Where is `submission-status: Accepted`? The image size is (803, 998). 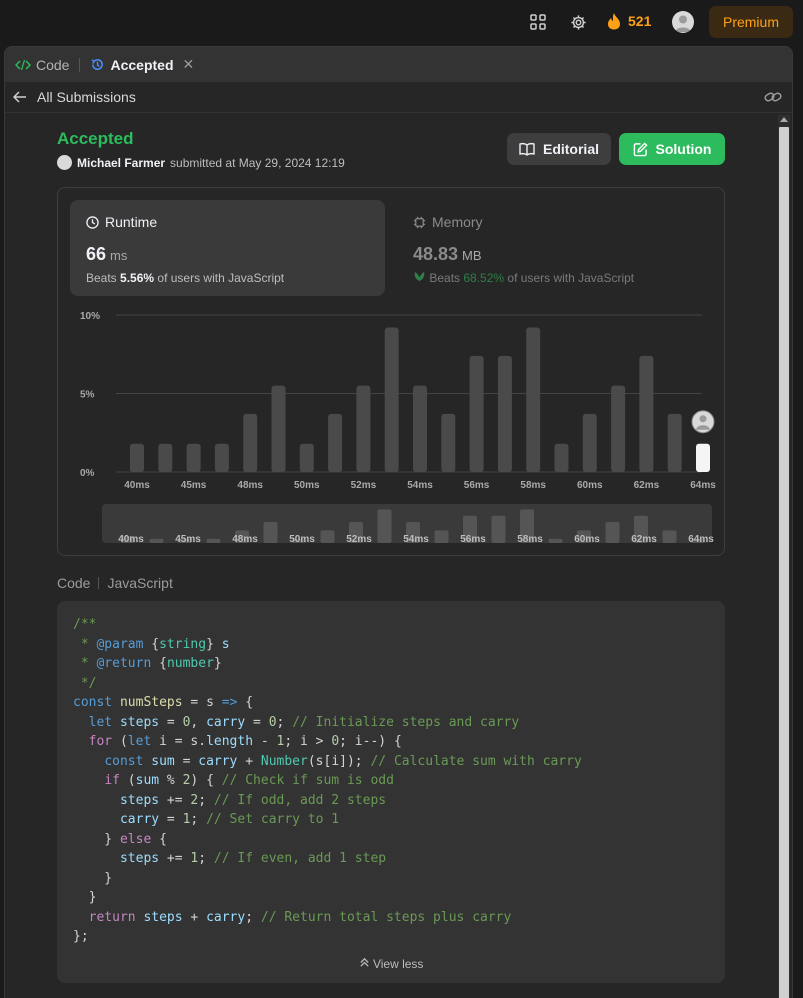
submission-status: Accepted is located at coordinates (95, 138).